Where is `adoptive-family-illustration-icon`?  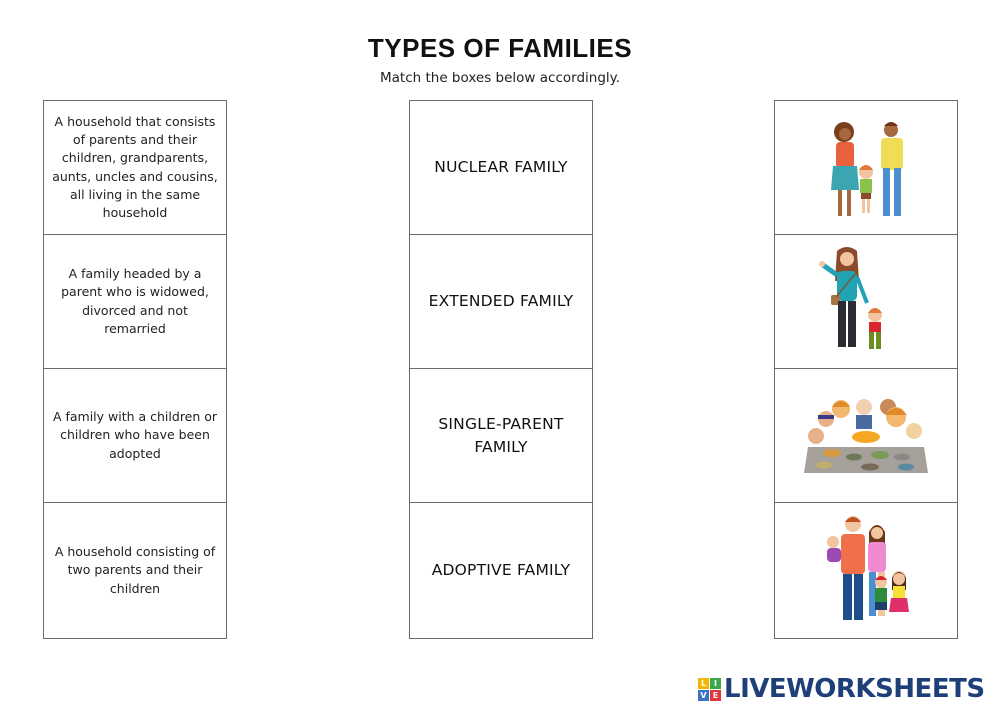 adoptive-family-illustration-icon is located at coordinates (868, 567).